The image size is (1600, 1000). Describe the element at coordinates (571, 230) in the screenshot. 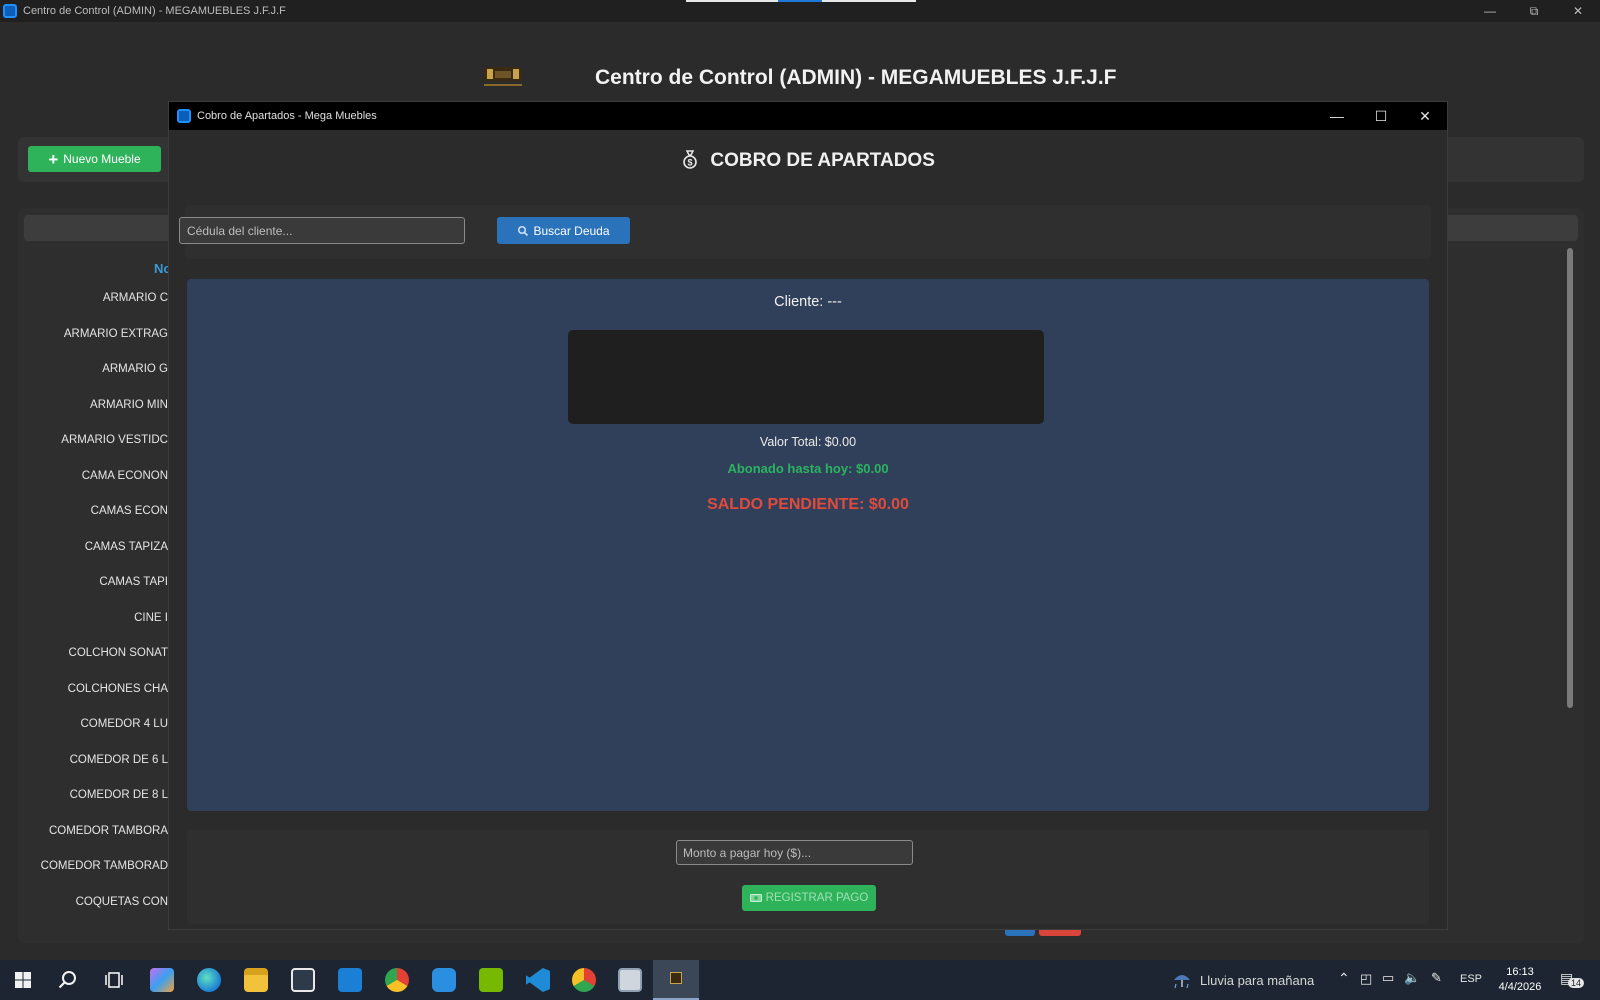

I see `search-debt-label: Buscar Deuda` at that location.